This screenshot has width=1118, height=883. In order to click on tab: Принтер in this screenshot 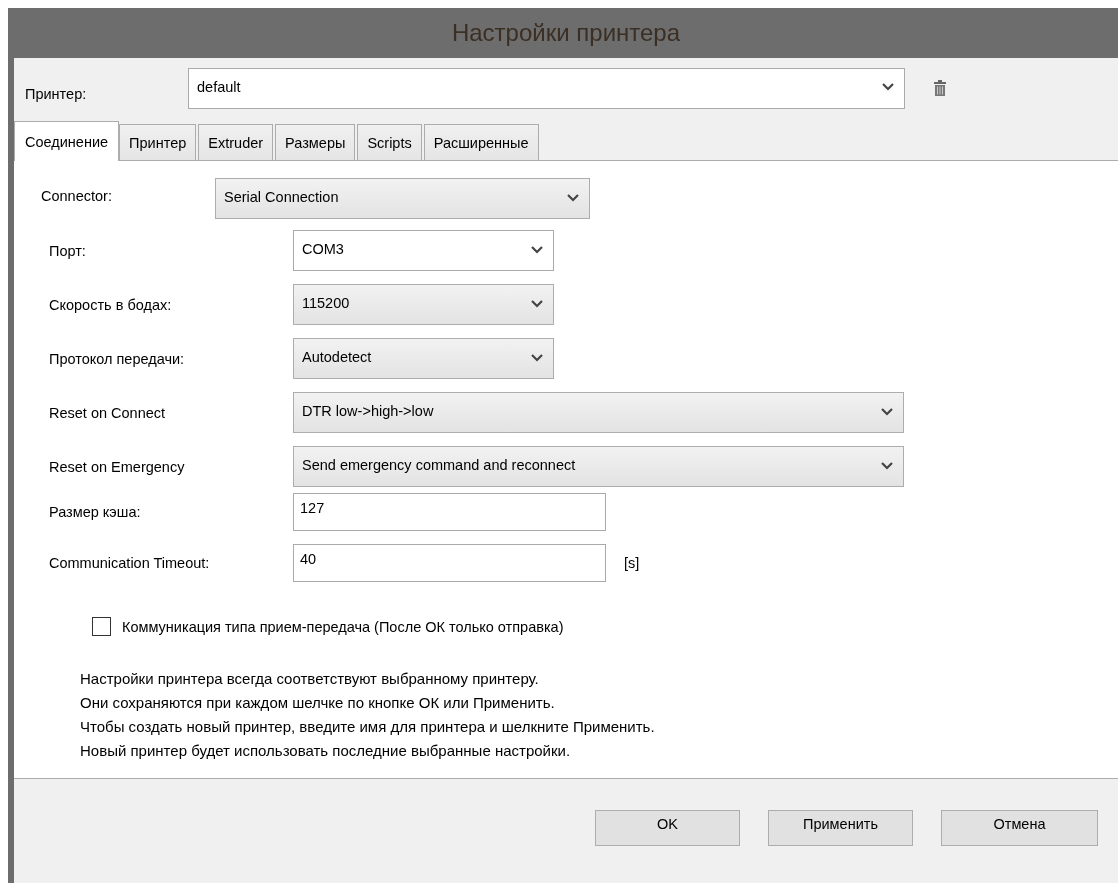, I will do `click(158, 142)`.